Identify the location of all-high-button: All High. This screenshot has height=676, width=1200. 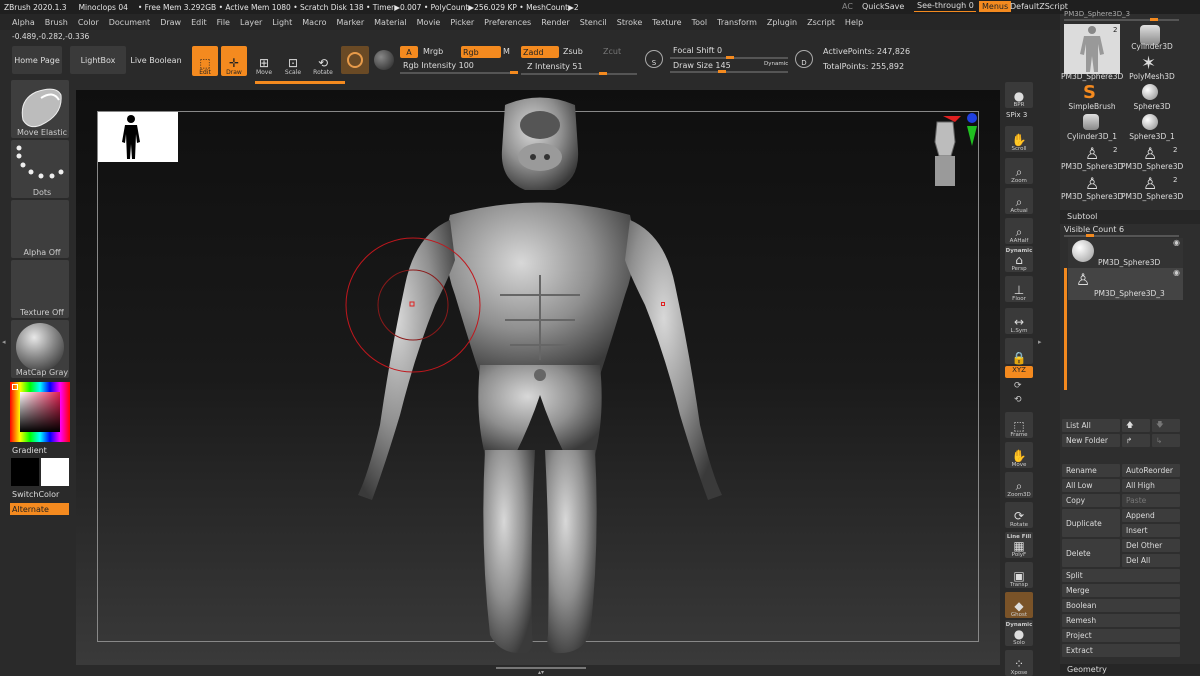
(1151, 485).